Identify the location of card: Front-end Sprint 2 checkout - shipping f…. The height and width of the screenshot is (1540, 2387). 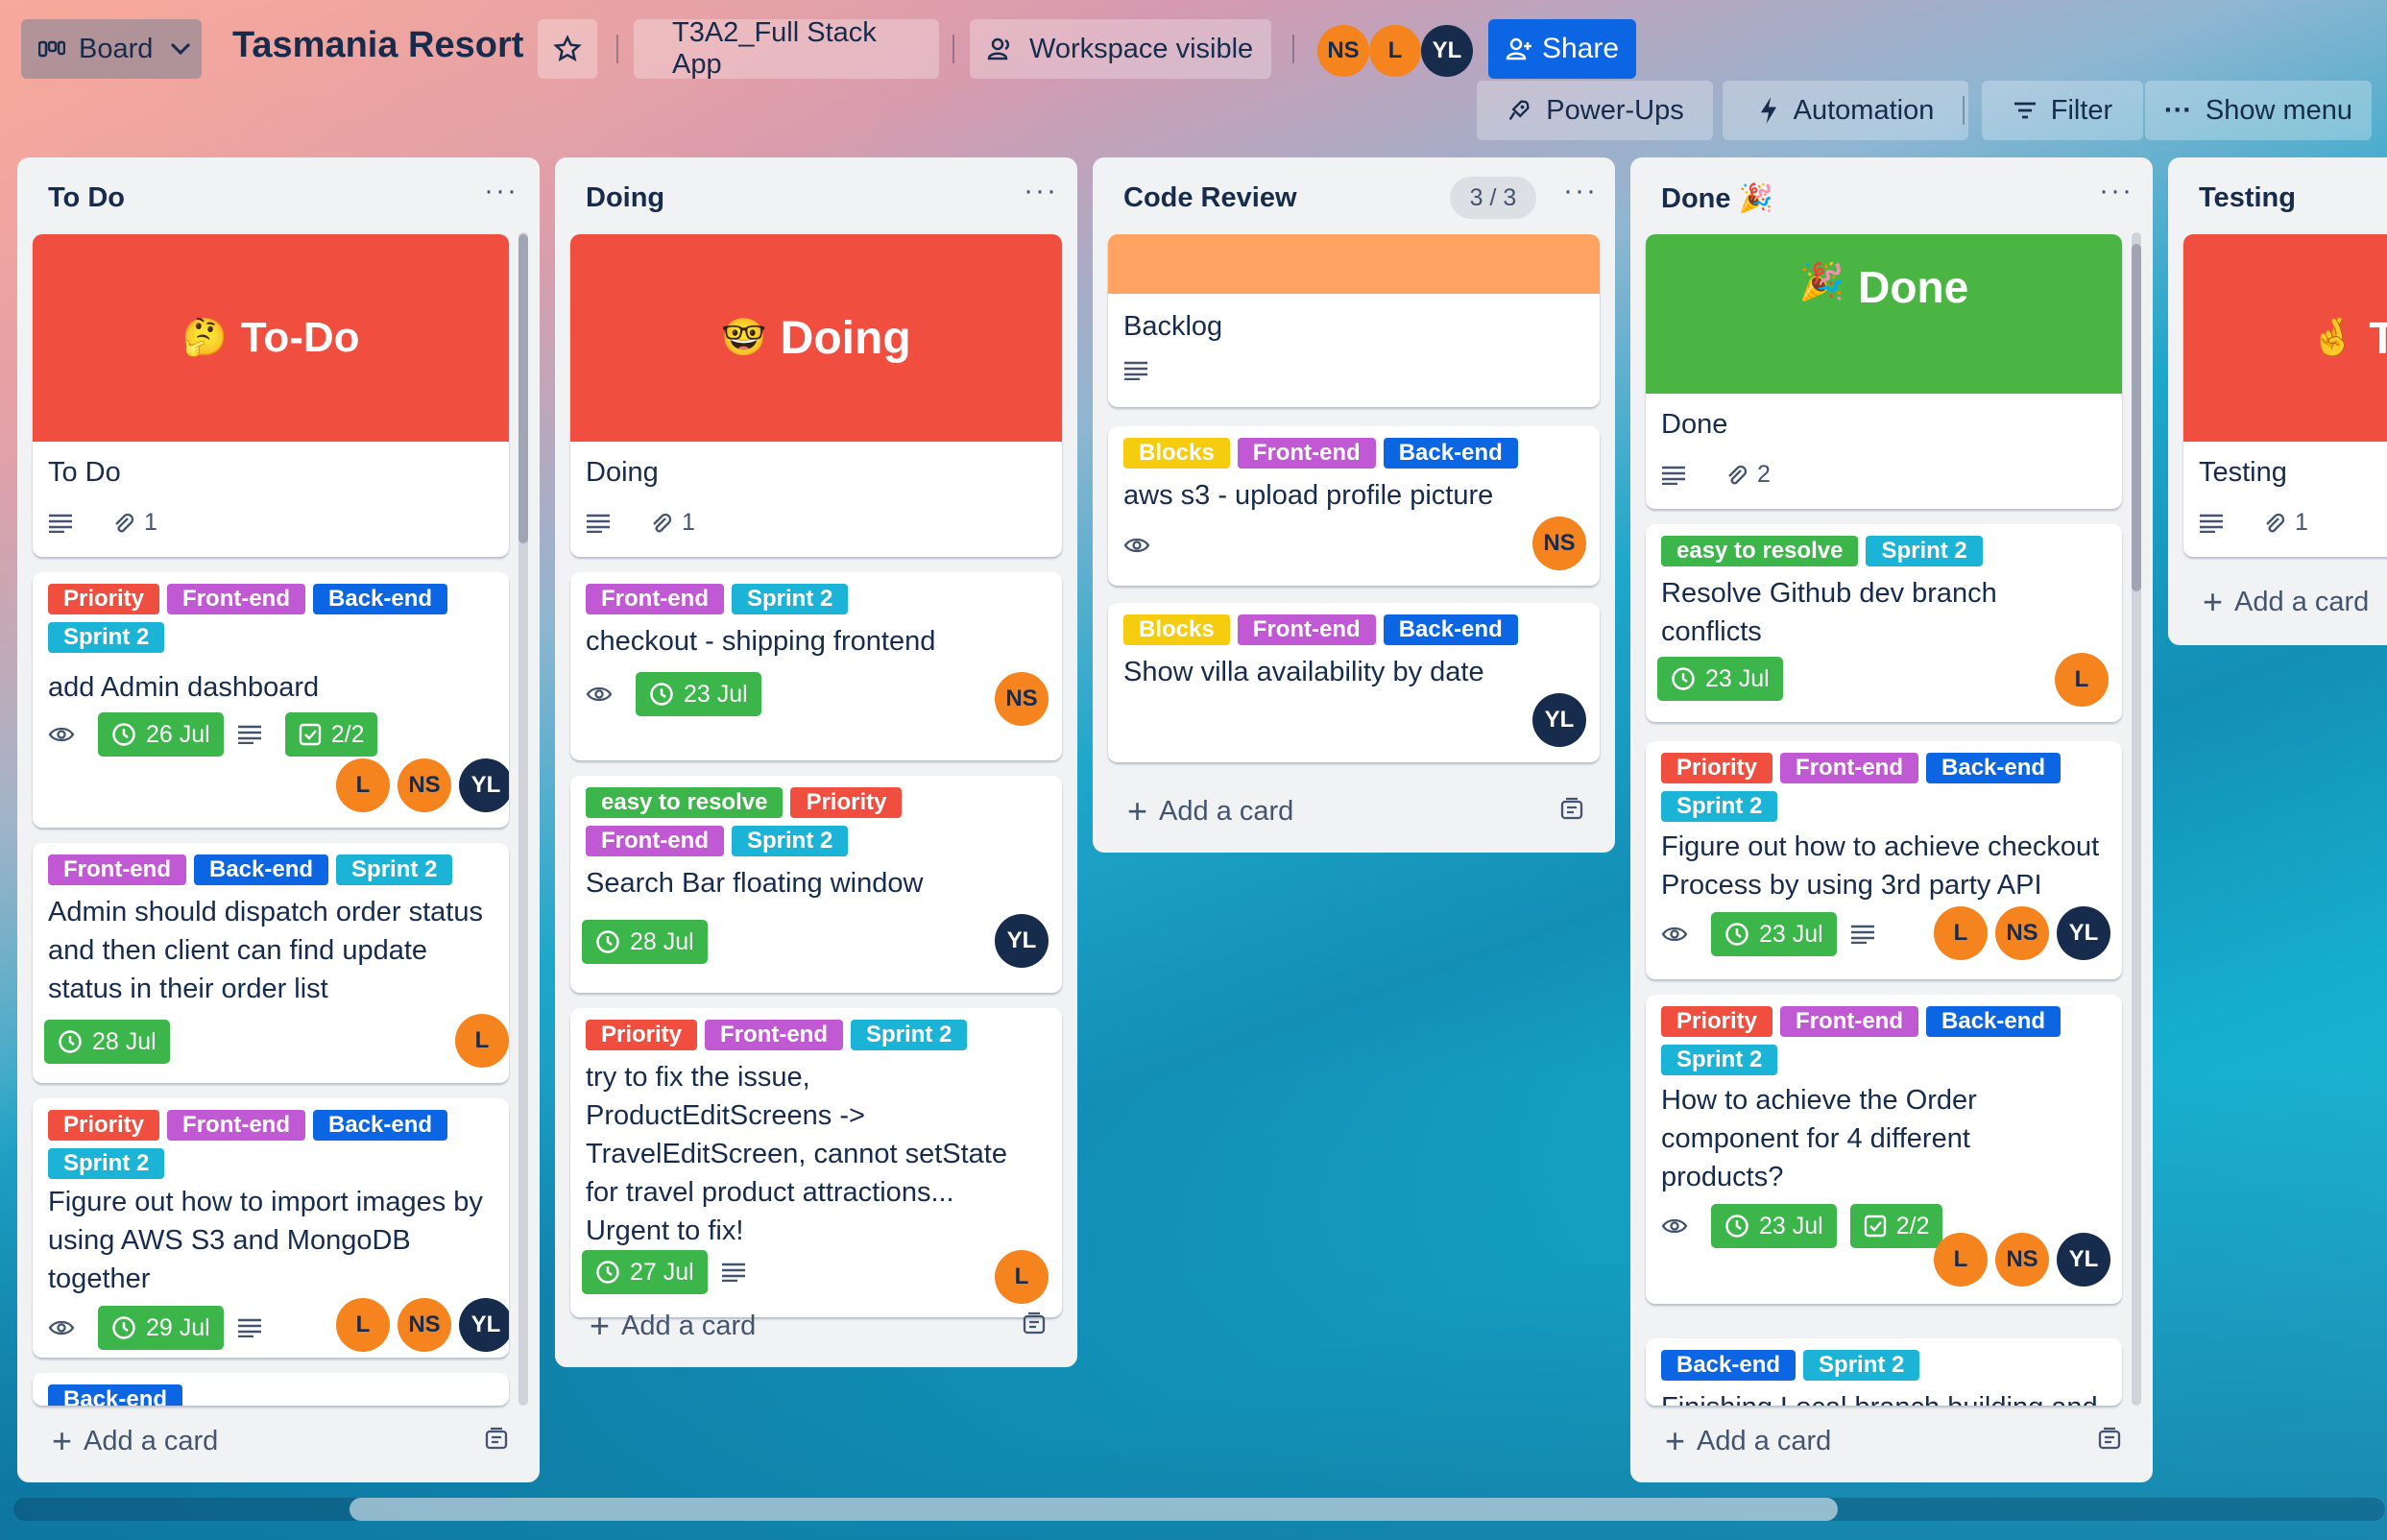
(816, 666).